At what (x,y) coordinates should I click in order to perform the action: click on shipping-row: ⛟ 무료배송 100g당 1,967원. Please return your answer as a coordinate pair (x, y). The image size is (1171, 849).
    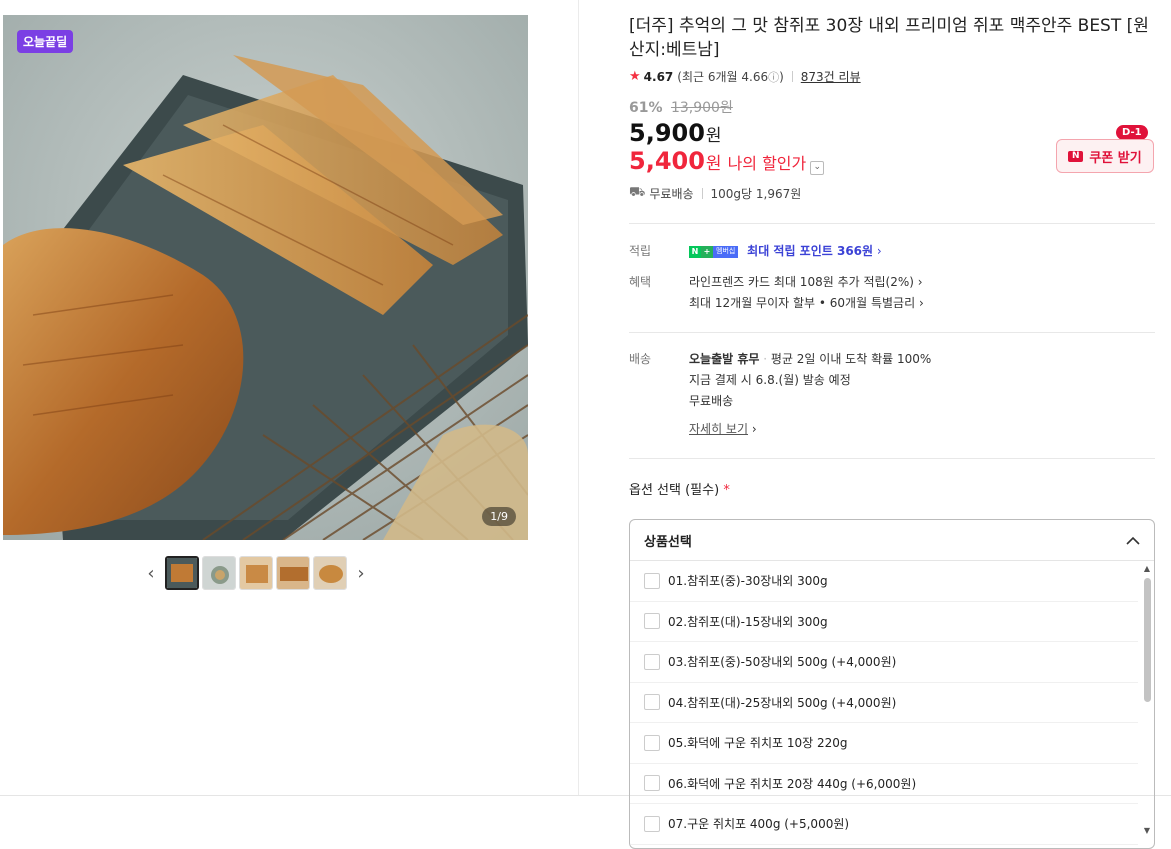
    Looking at the image, I should click on (892, 193).